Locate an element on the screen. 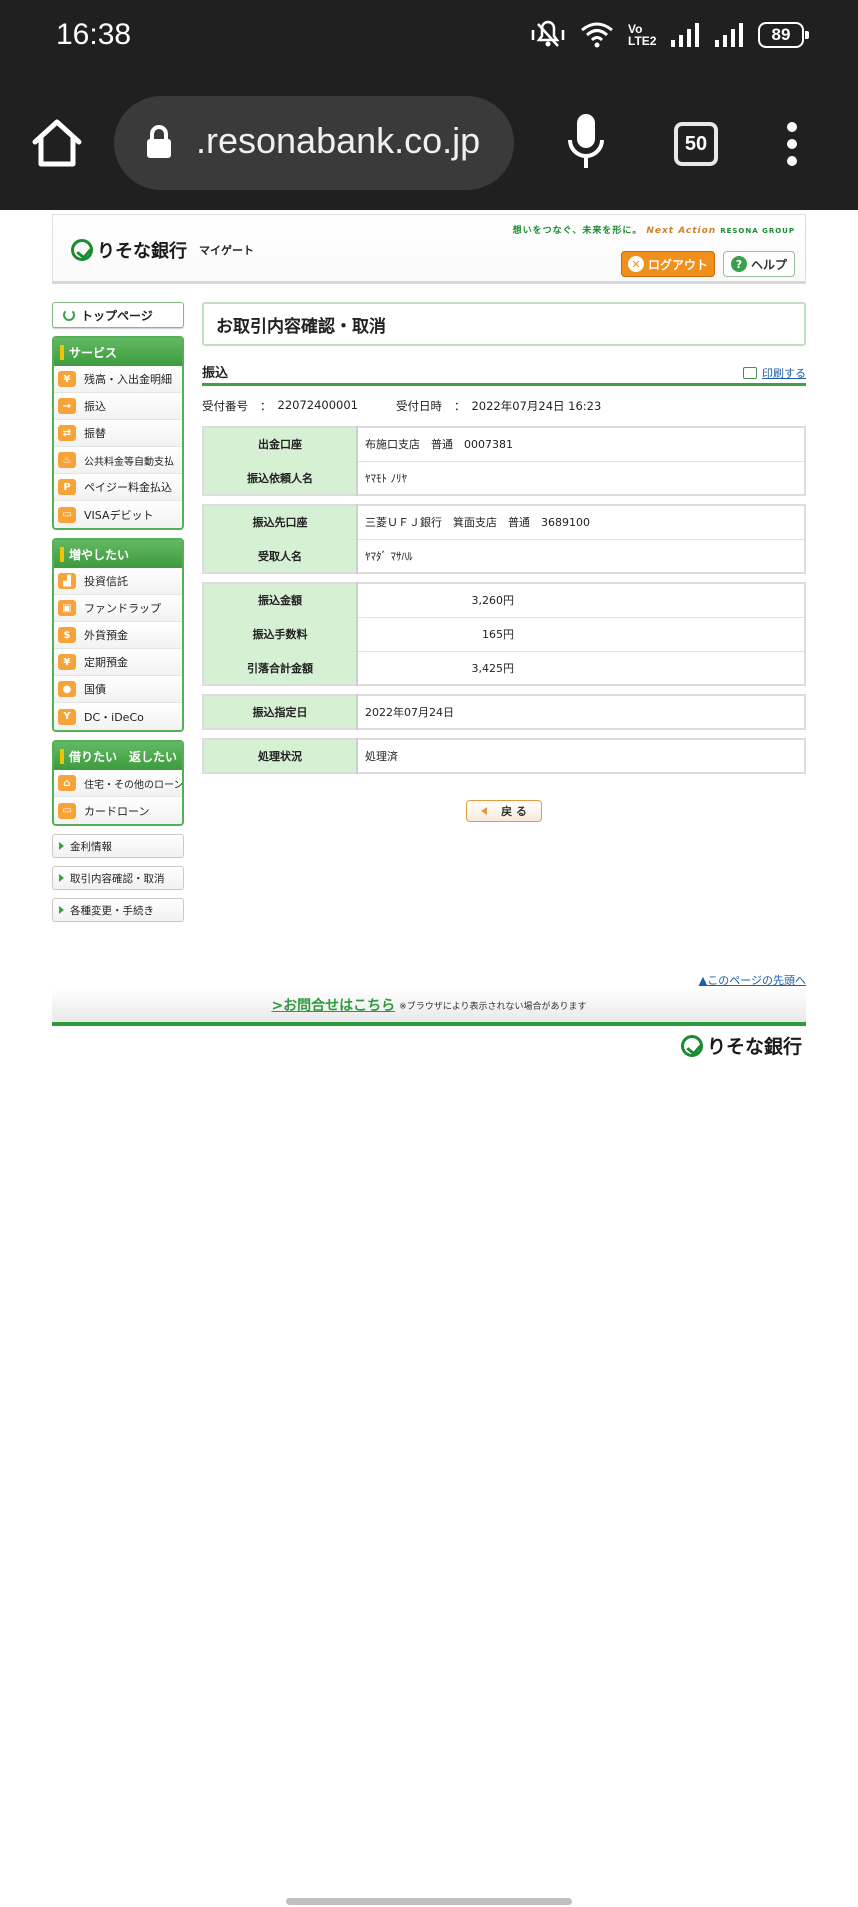  tab-switcher-button: 50 is located at coordinates (696, 144).